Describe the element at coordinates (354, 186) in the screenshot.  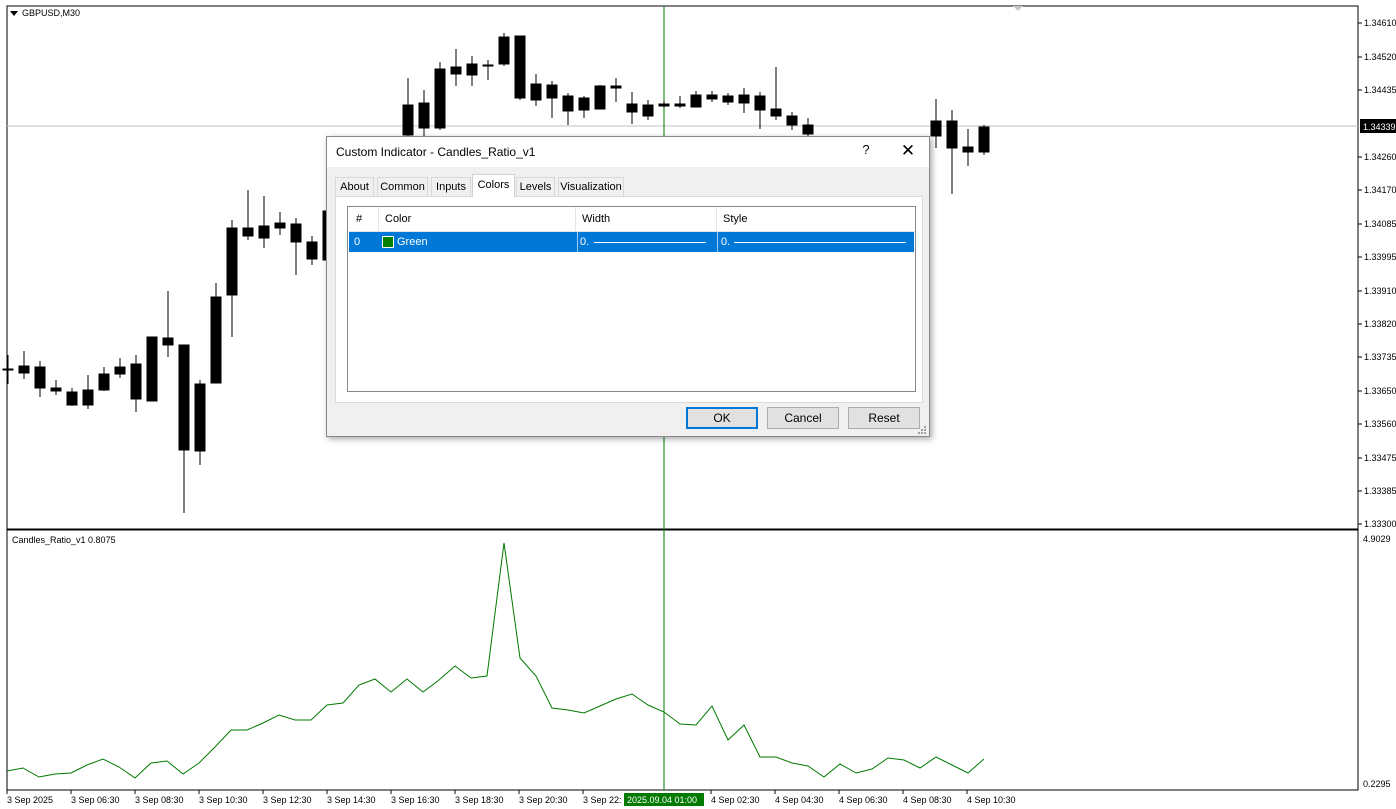
I see `tab-about: About` at that location.